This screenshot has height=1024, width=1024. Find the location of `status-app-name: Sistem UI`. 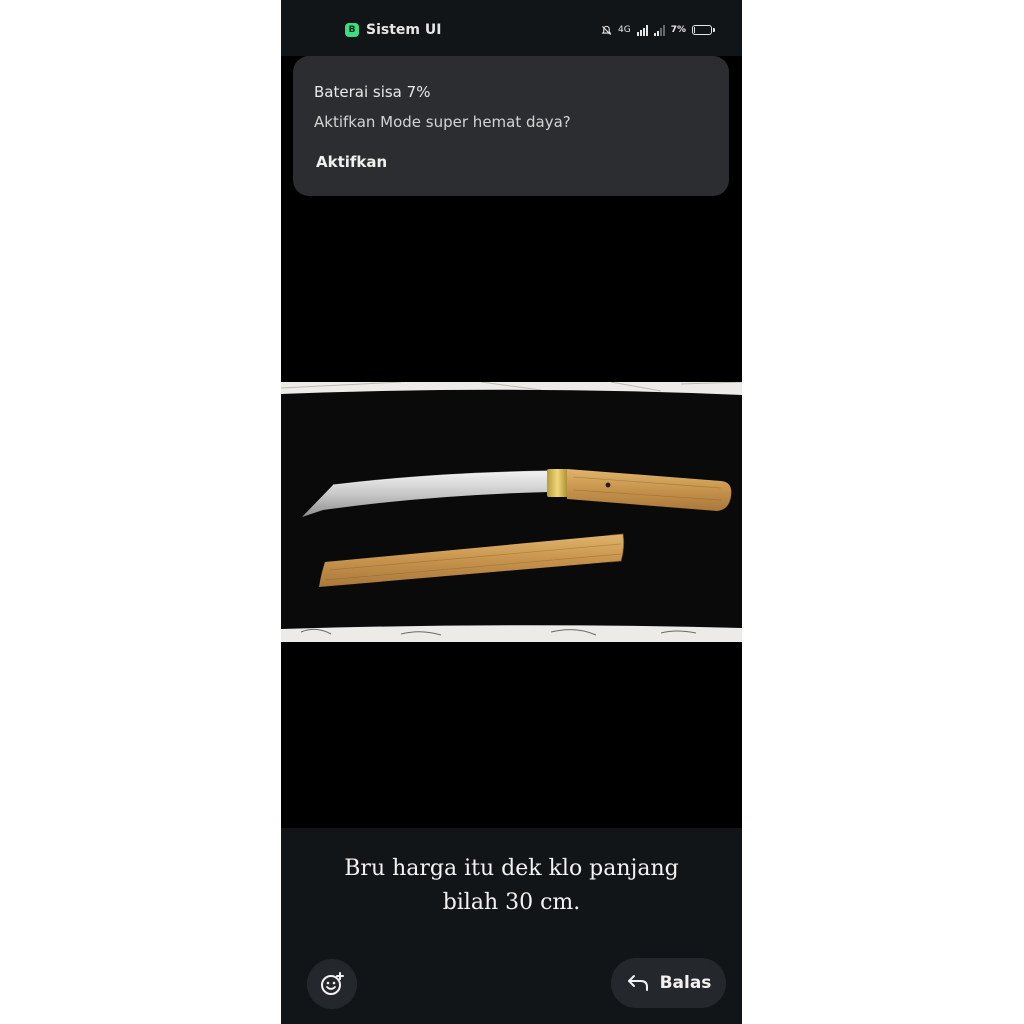

status-app-name: Sistem UI is located at coordinates (404, 30).